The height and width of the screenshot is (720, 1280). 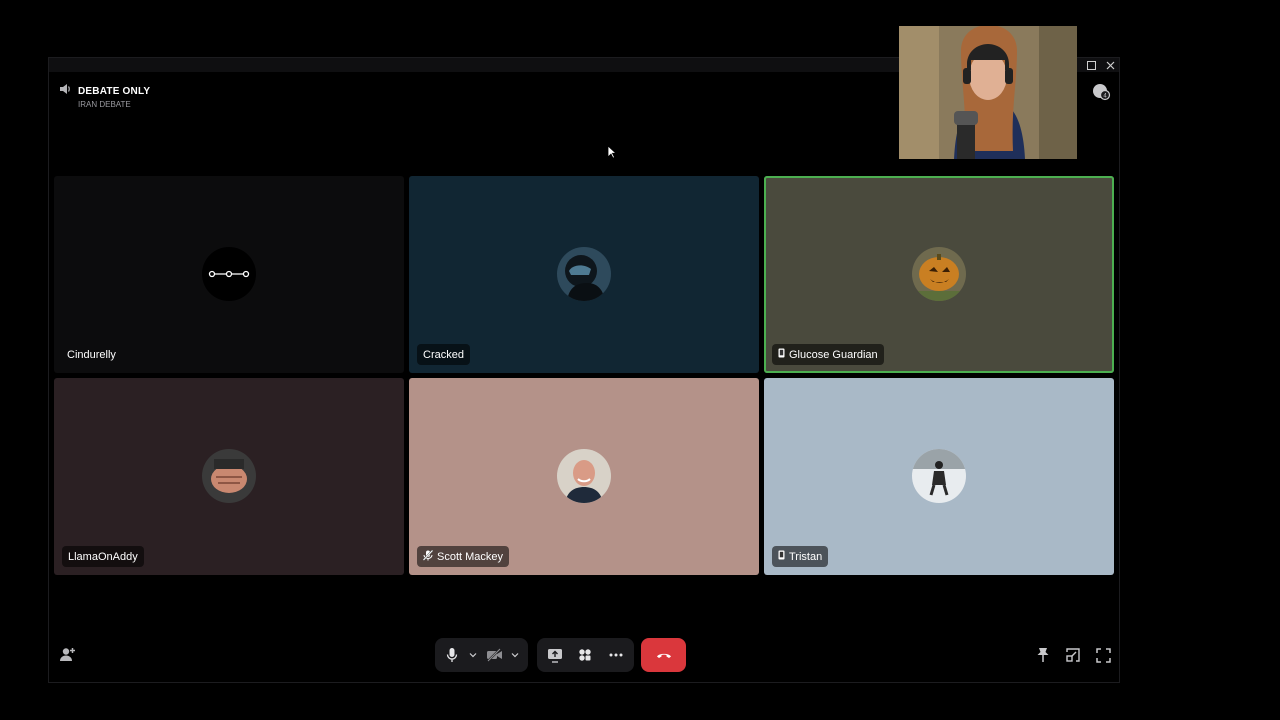 I want to click on end-call-button, so click(x=663, y=655).